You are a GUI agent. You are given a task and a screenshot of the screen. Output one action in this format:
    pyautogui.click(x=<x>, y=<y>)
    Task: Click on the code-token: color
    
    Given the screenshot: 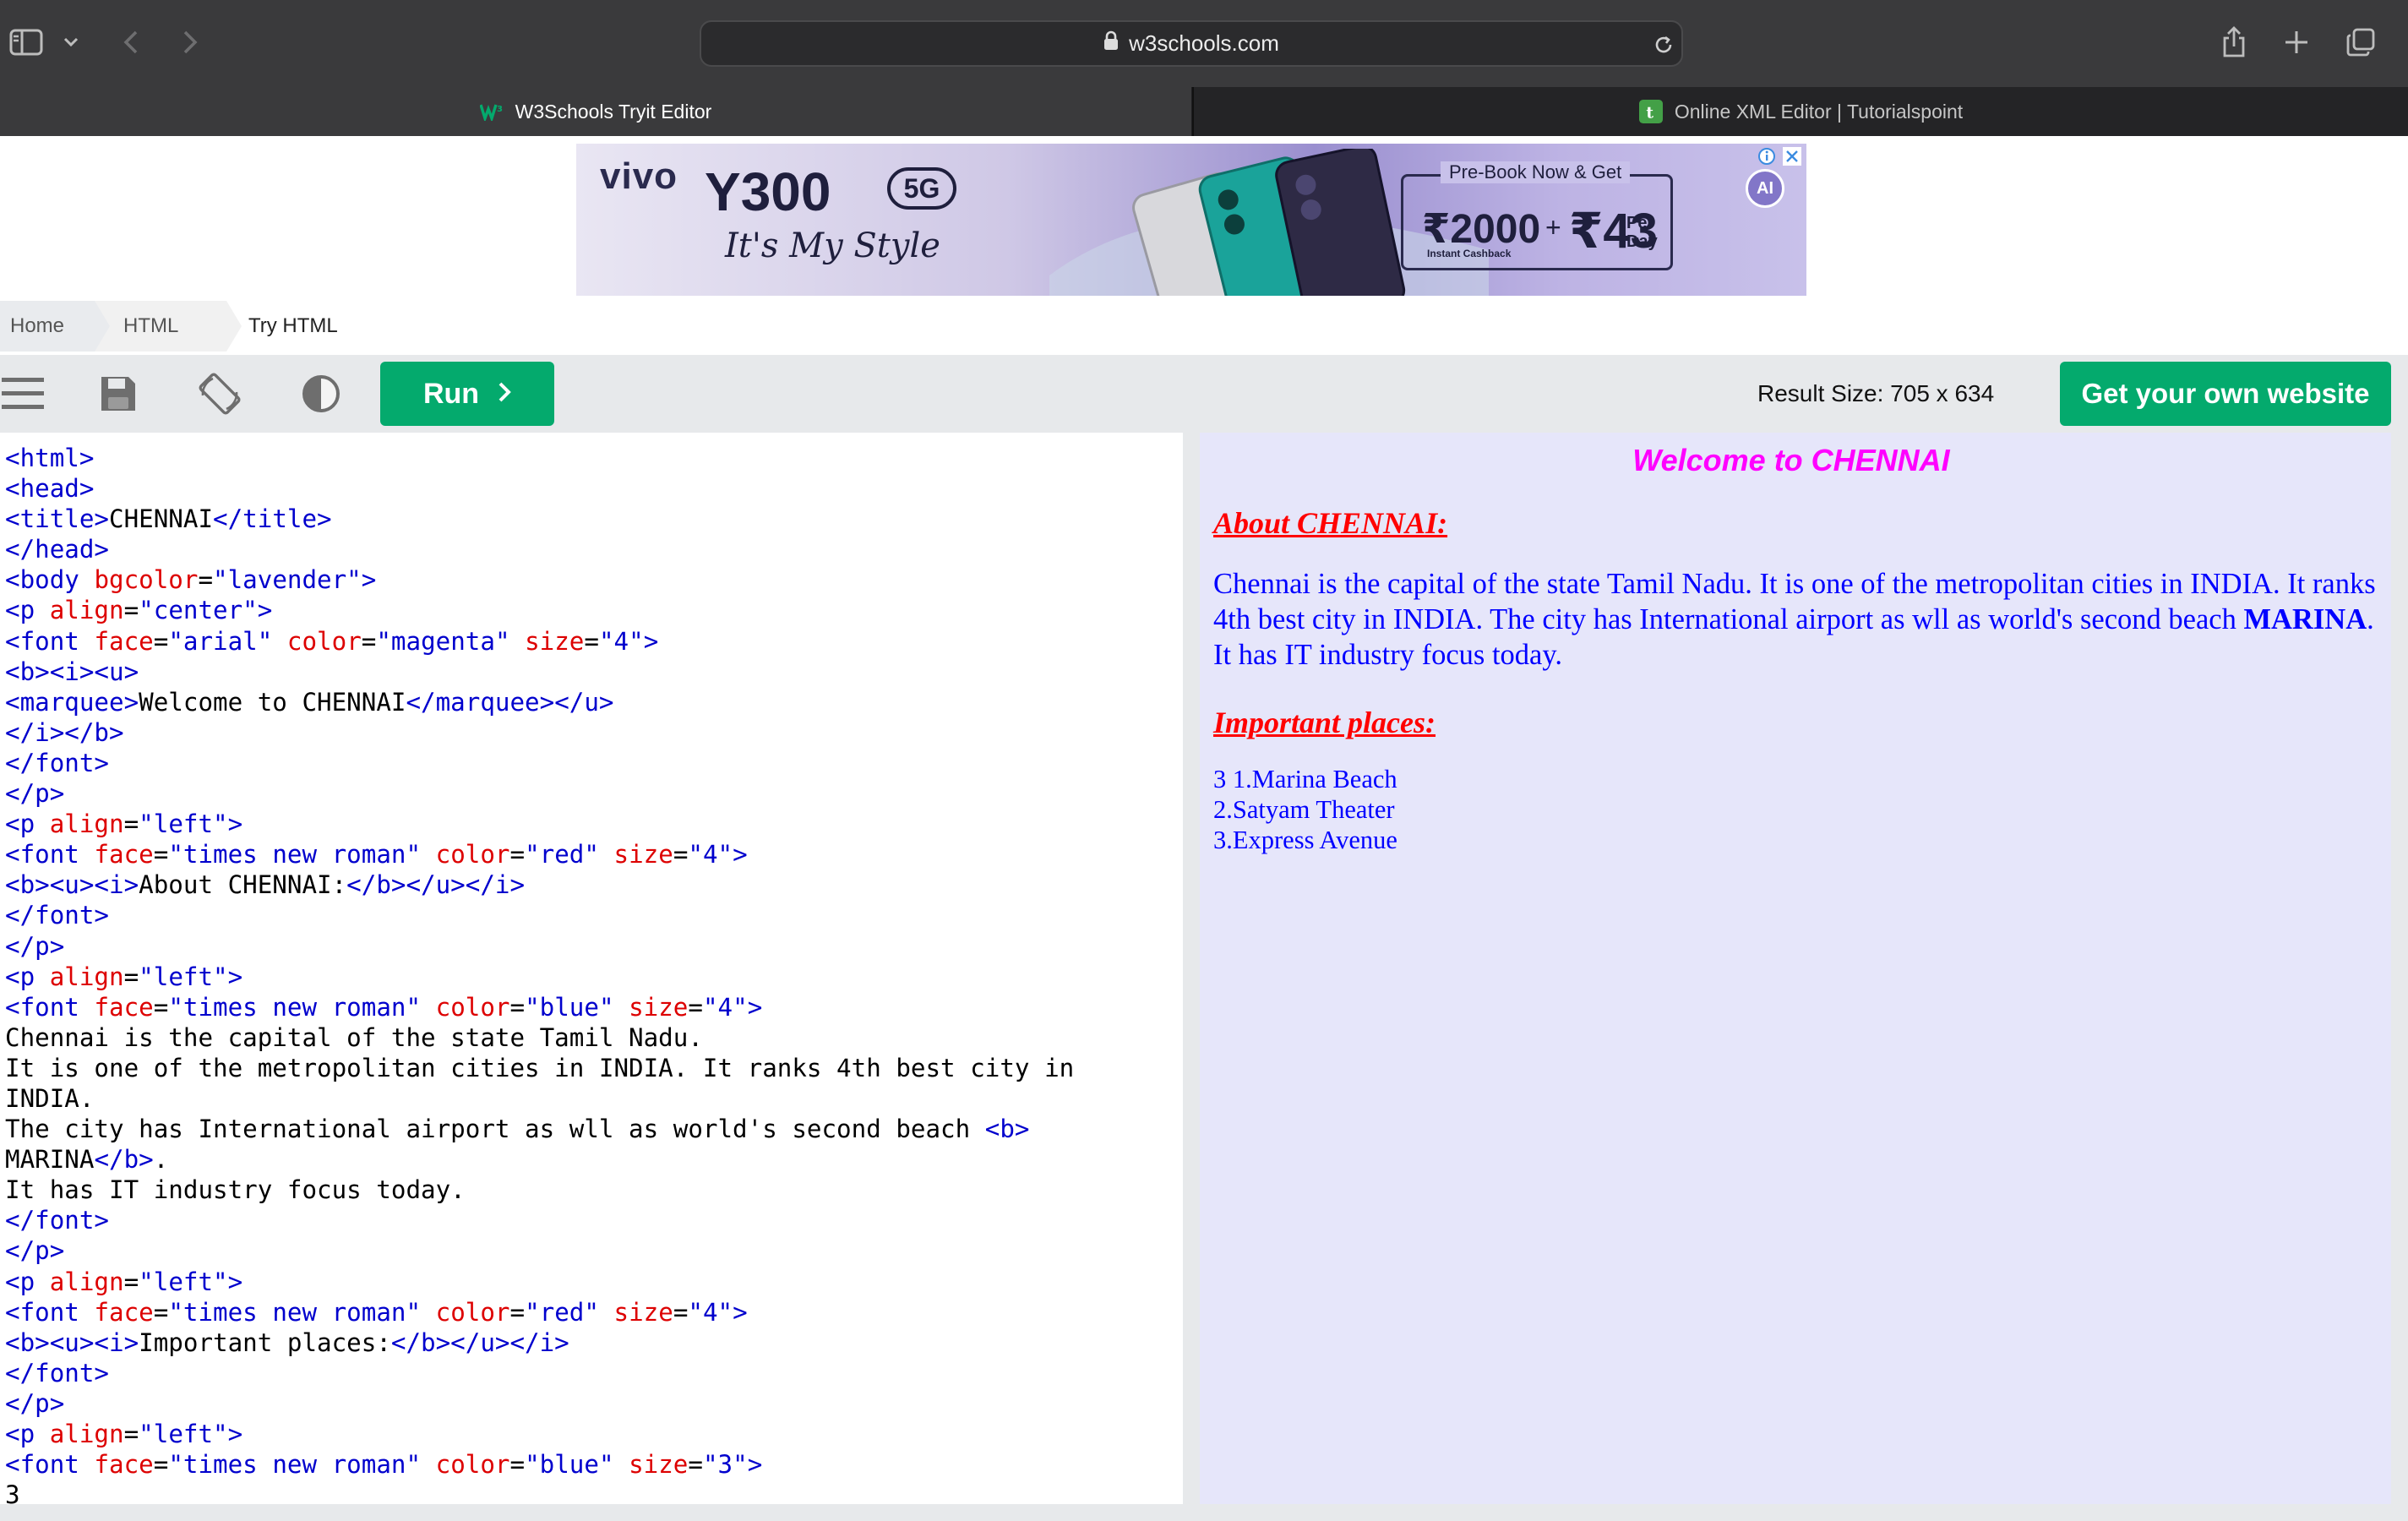 What is the action you would take?
    pyautogui.click(x=324, y=641)
    